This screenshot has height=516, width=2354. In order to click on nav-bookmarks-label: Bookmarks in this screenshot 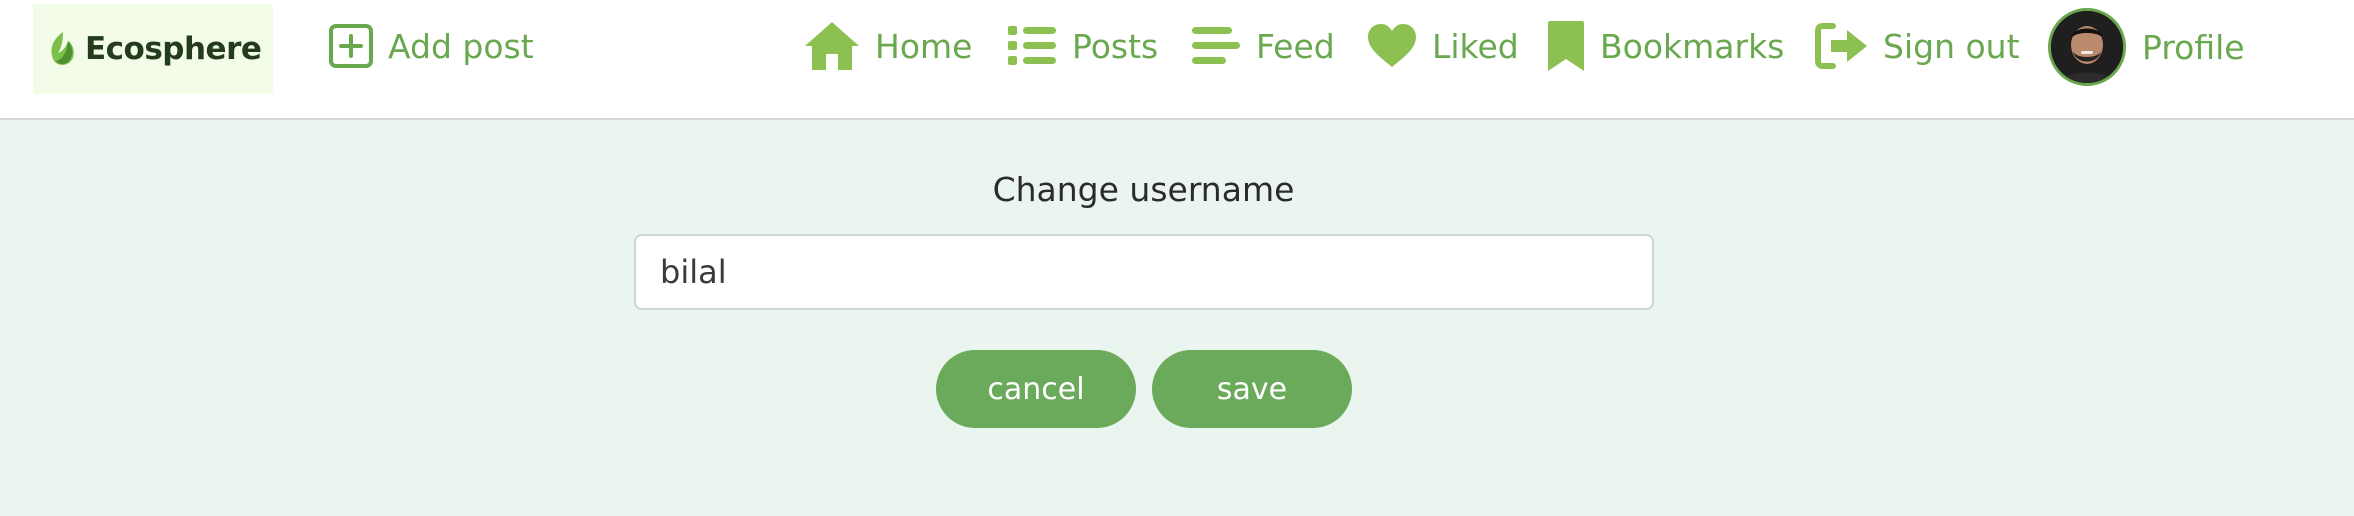, I will do `click(1692, 46)`.